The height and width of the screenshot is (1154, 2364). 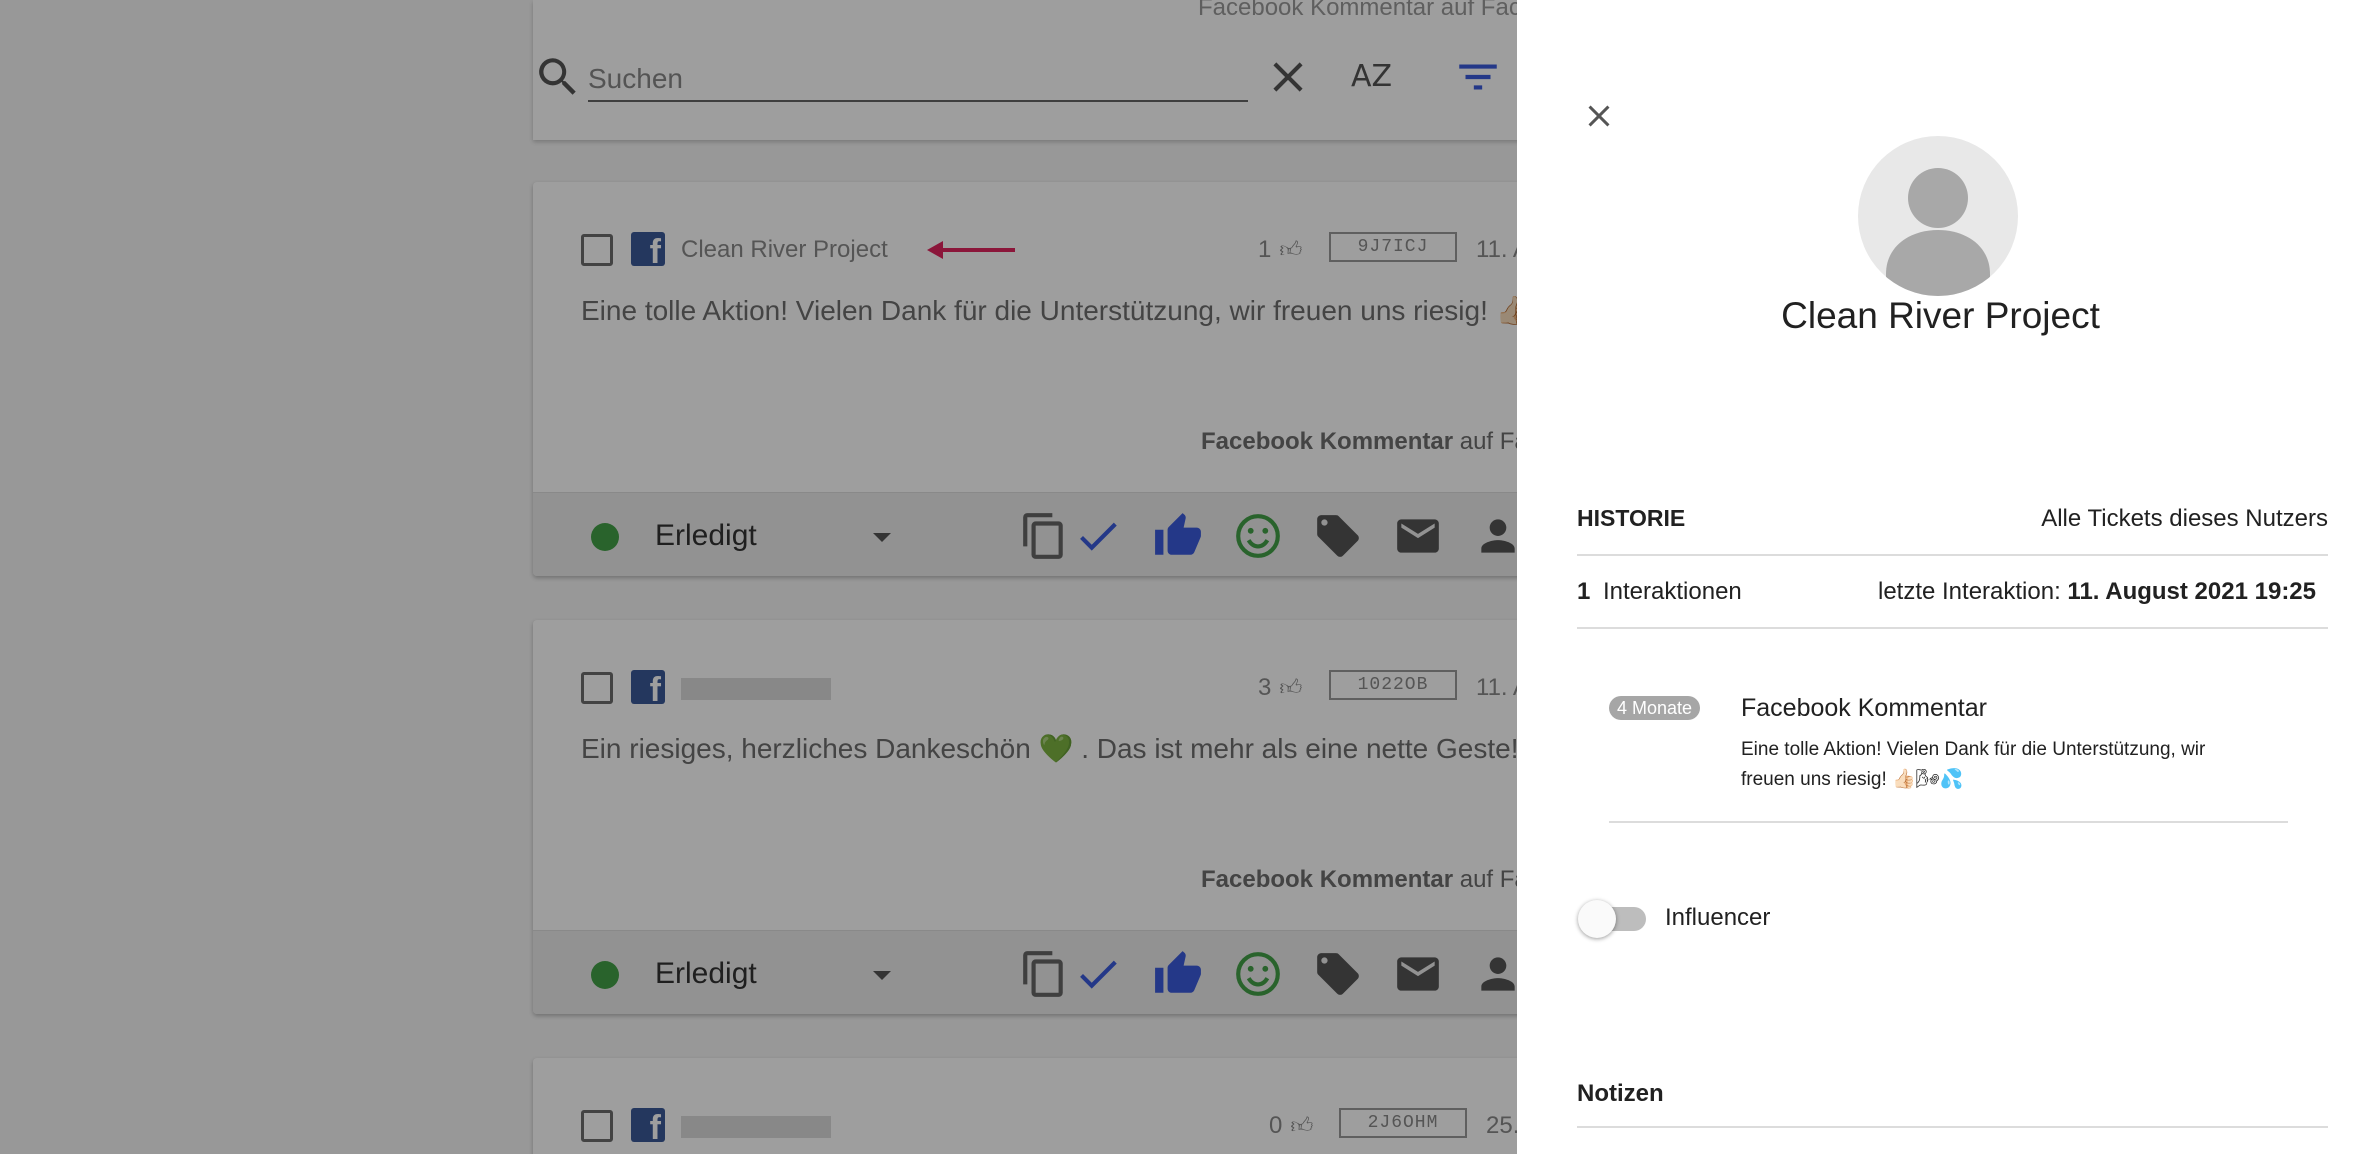 I want to click on close-icon, so click(x=1599, y=116).